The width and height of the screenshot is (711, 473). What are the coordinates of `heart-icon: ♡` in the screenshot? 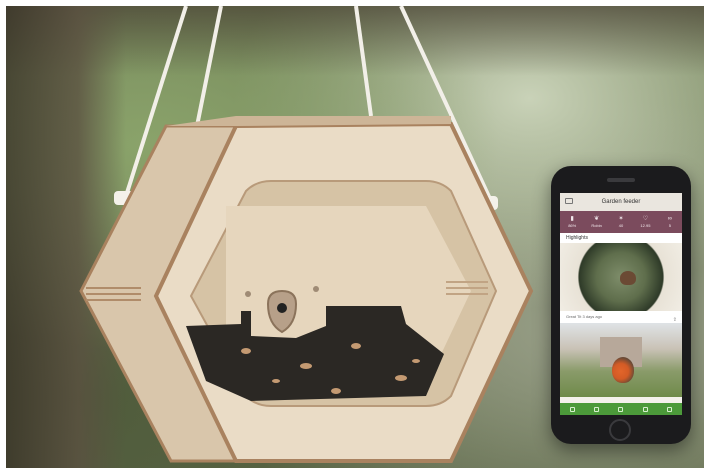 It's located at (645, 219).